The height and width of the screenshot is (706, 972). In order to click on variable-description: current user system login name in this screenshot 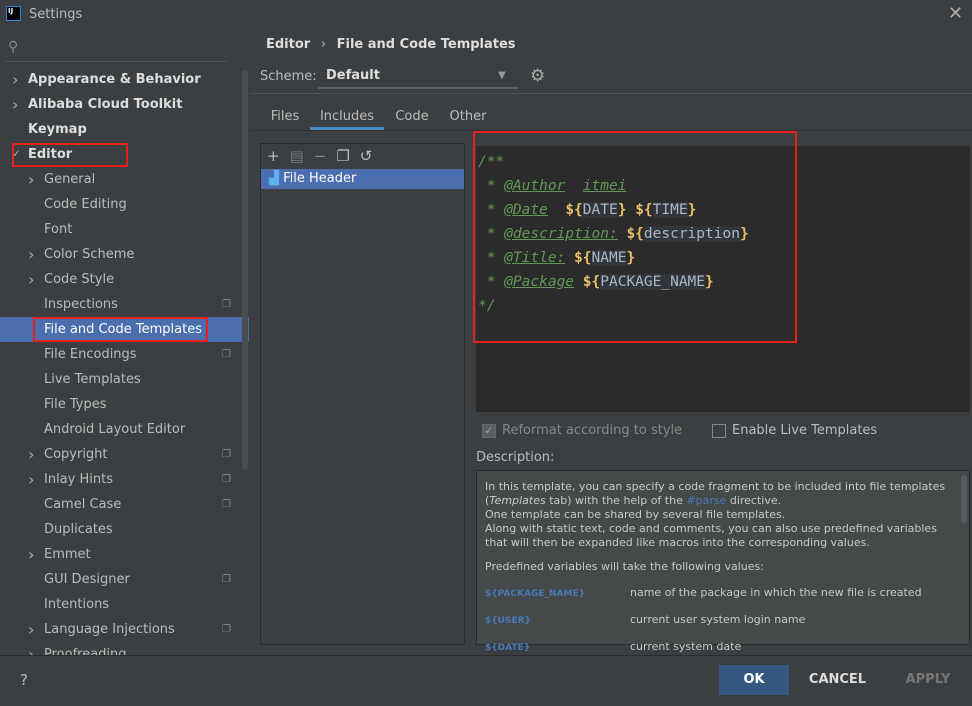, I will do `click(718, 619)`.